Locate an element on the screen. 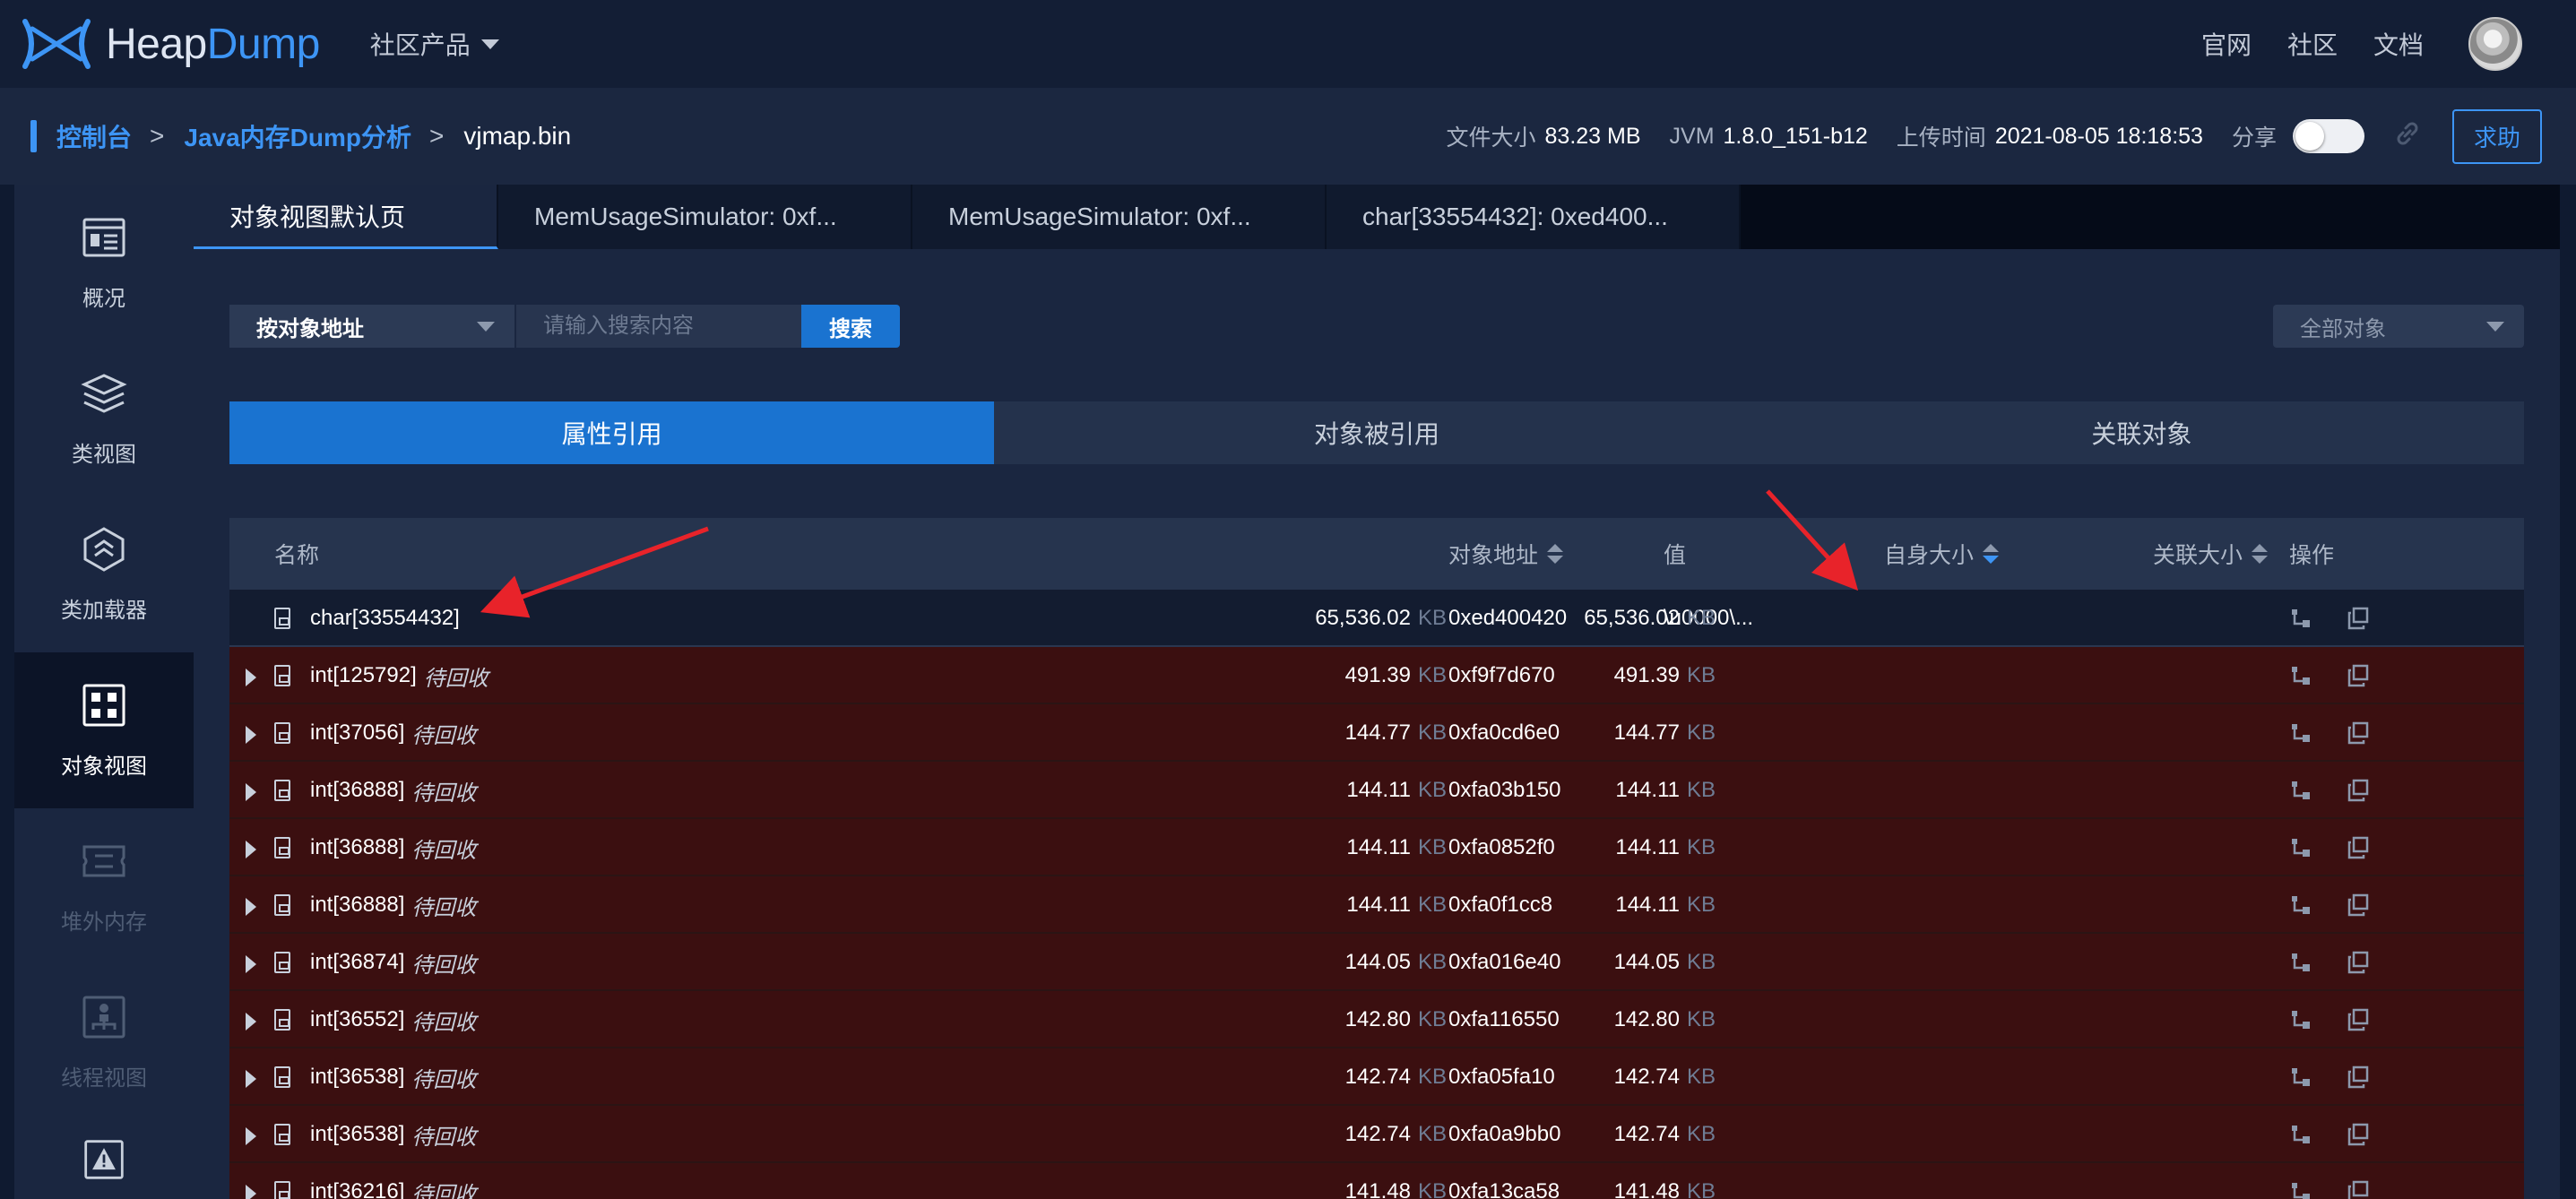 This screenshot has width=2576, height=1199. row-name: int[36216] 待回收 is located at coordinates (393, 1181).